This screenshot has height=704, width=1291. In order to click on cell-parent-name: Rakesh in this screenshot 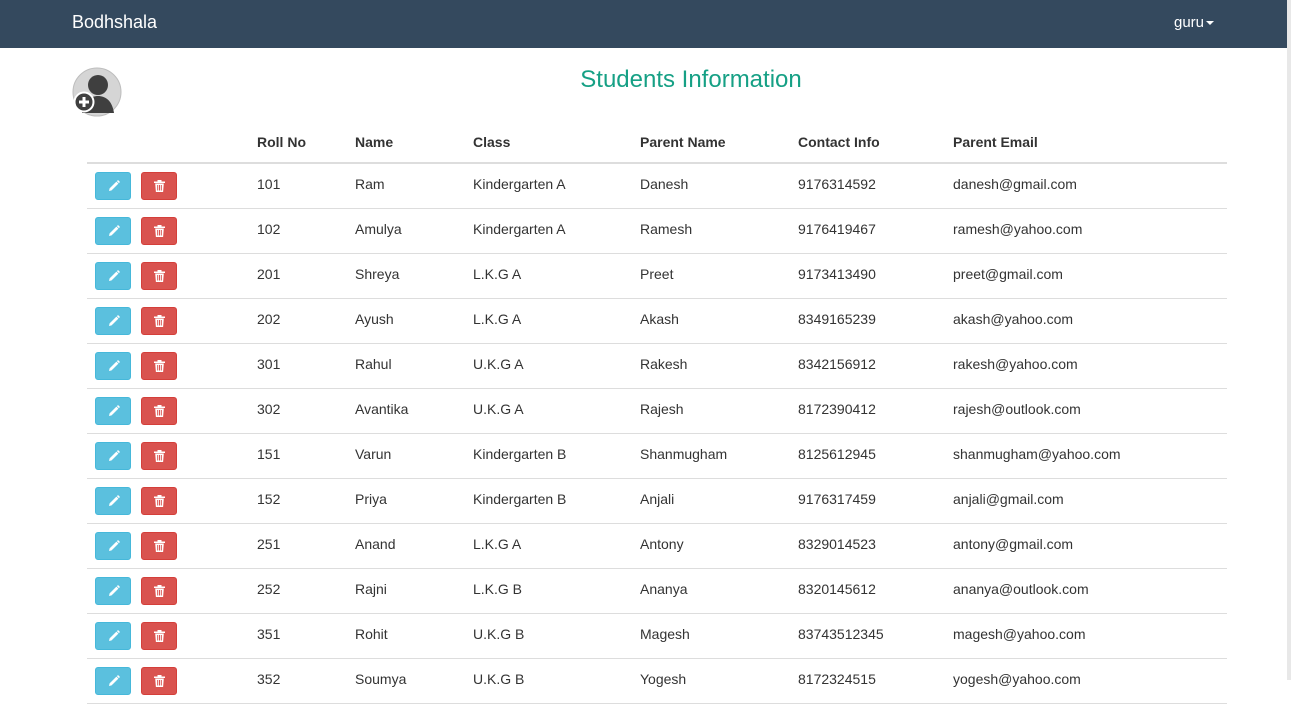, I will do `click(719, 366)`.